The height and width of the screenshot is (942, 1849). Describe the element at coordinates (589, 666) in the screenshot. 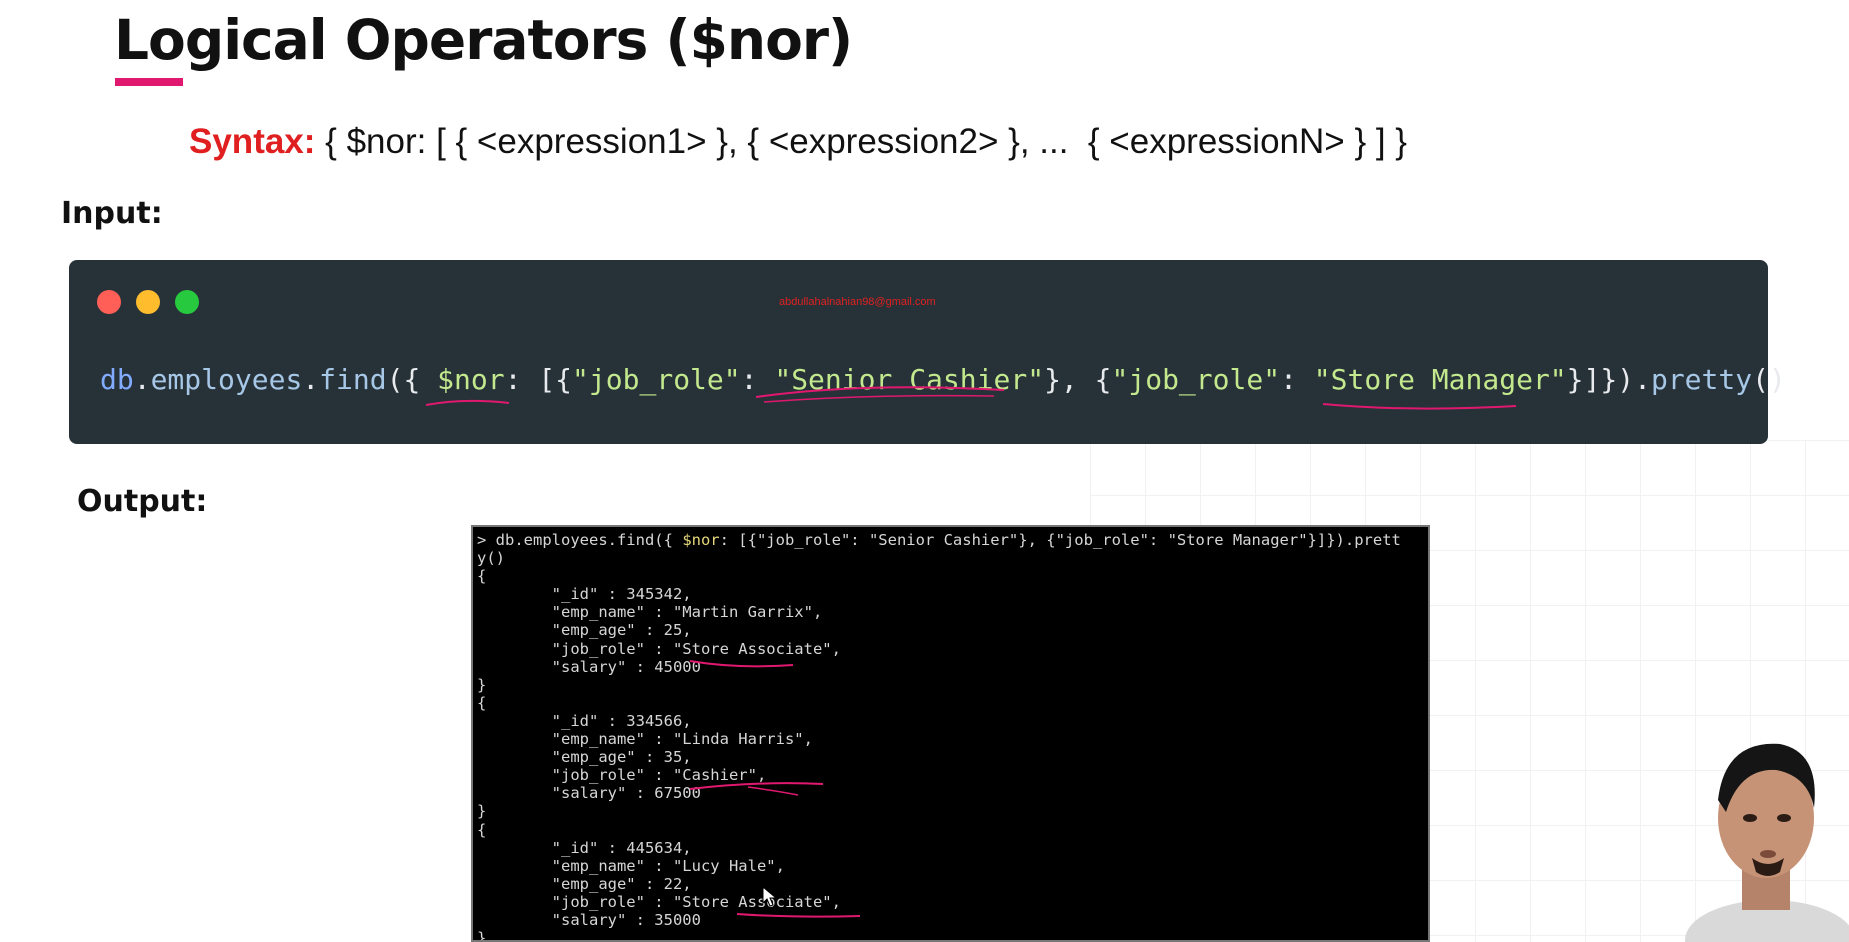

I see `terminal-line: "salary" : 45000` at that location.